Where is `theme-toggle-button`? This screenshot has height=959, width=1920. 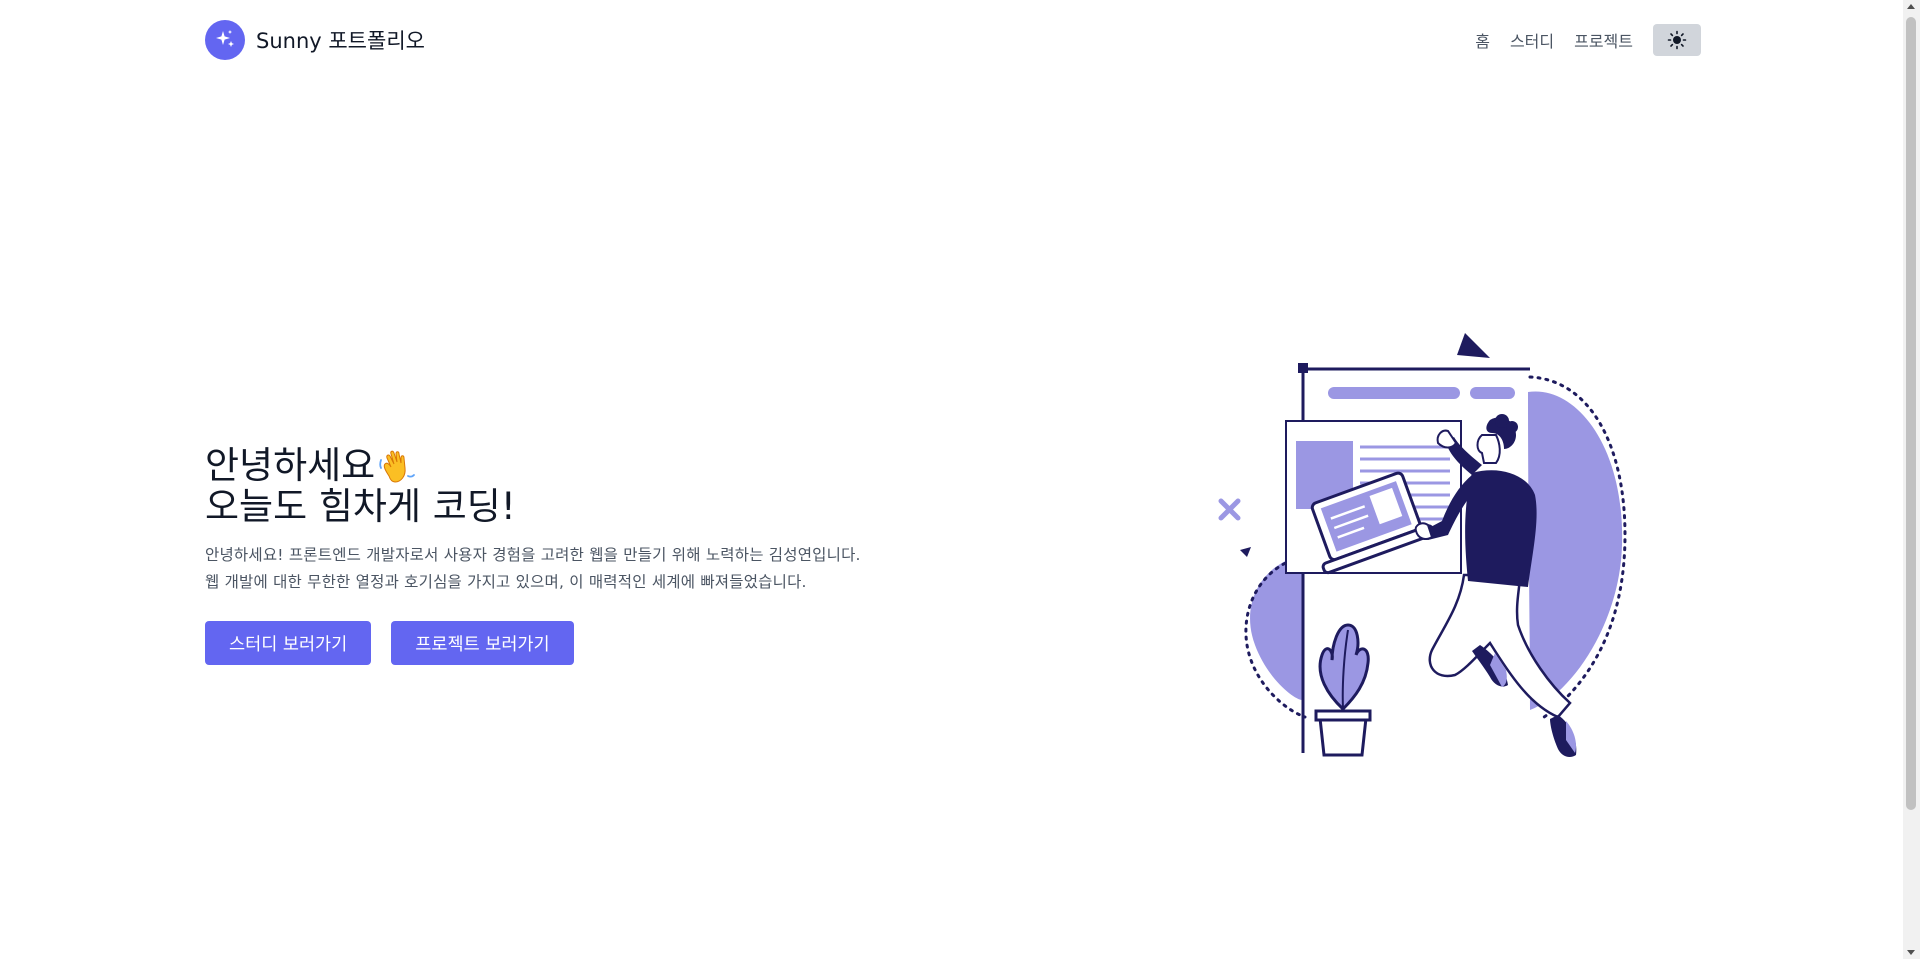
theme-toggle-button is located at coordinates (1677, 40).